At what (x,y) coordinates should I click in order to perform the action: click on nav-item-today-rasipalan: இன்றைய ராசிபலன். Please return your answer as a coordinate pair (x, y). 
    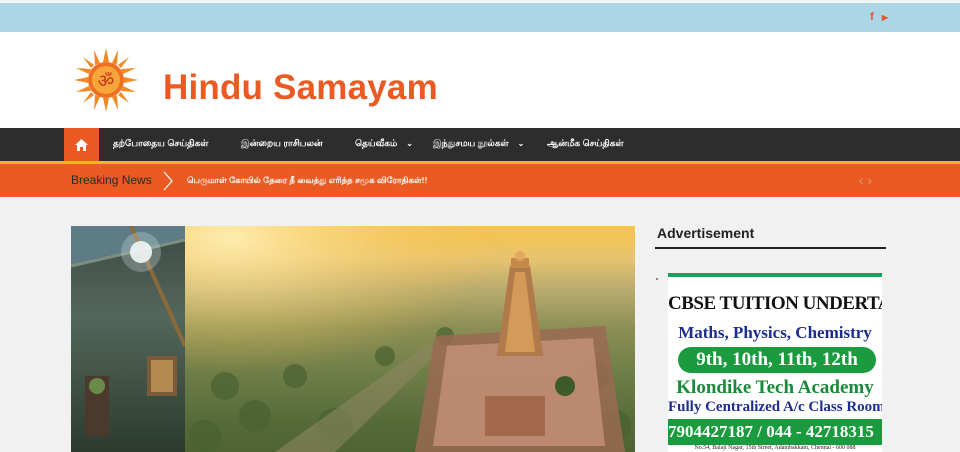
    Looking at the image, I should click on (282, 145).